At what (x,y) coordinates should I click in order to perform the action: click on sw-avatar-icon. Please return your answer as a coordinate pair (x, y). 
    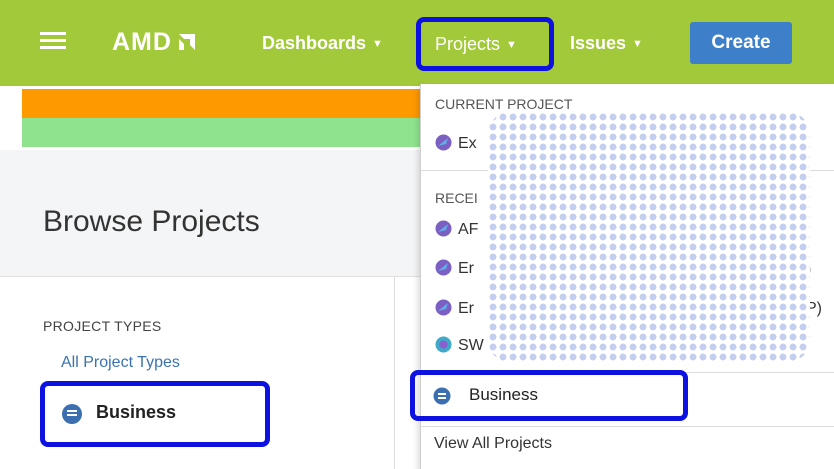
    Looking at the image, I should click on (443, 344).